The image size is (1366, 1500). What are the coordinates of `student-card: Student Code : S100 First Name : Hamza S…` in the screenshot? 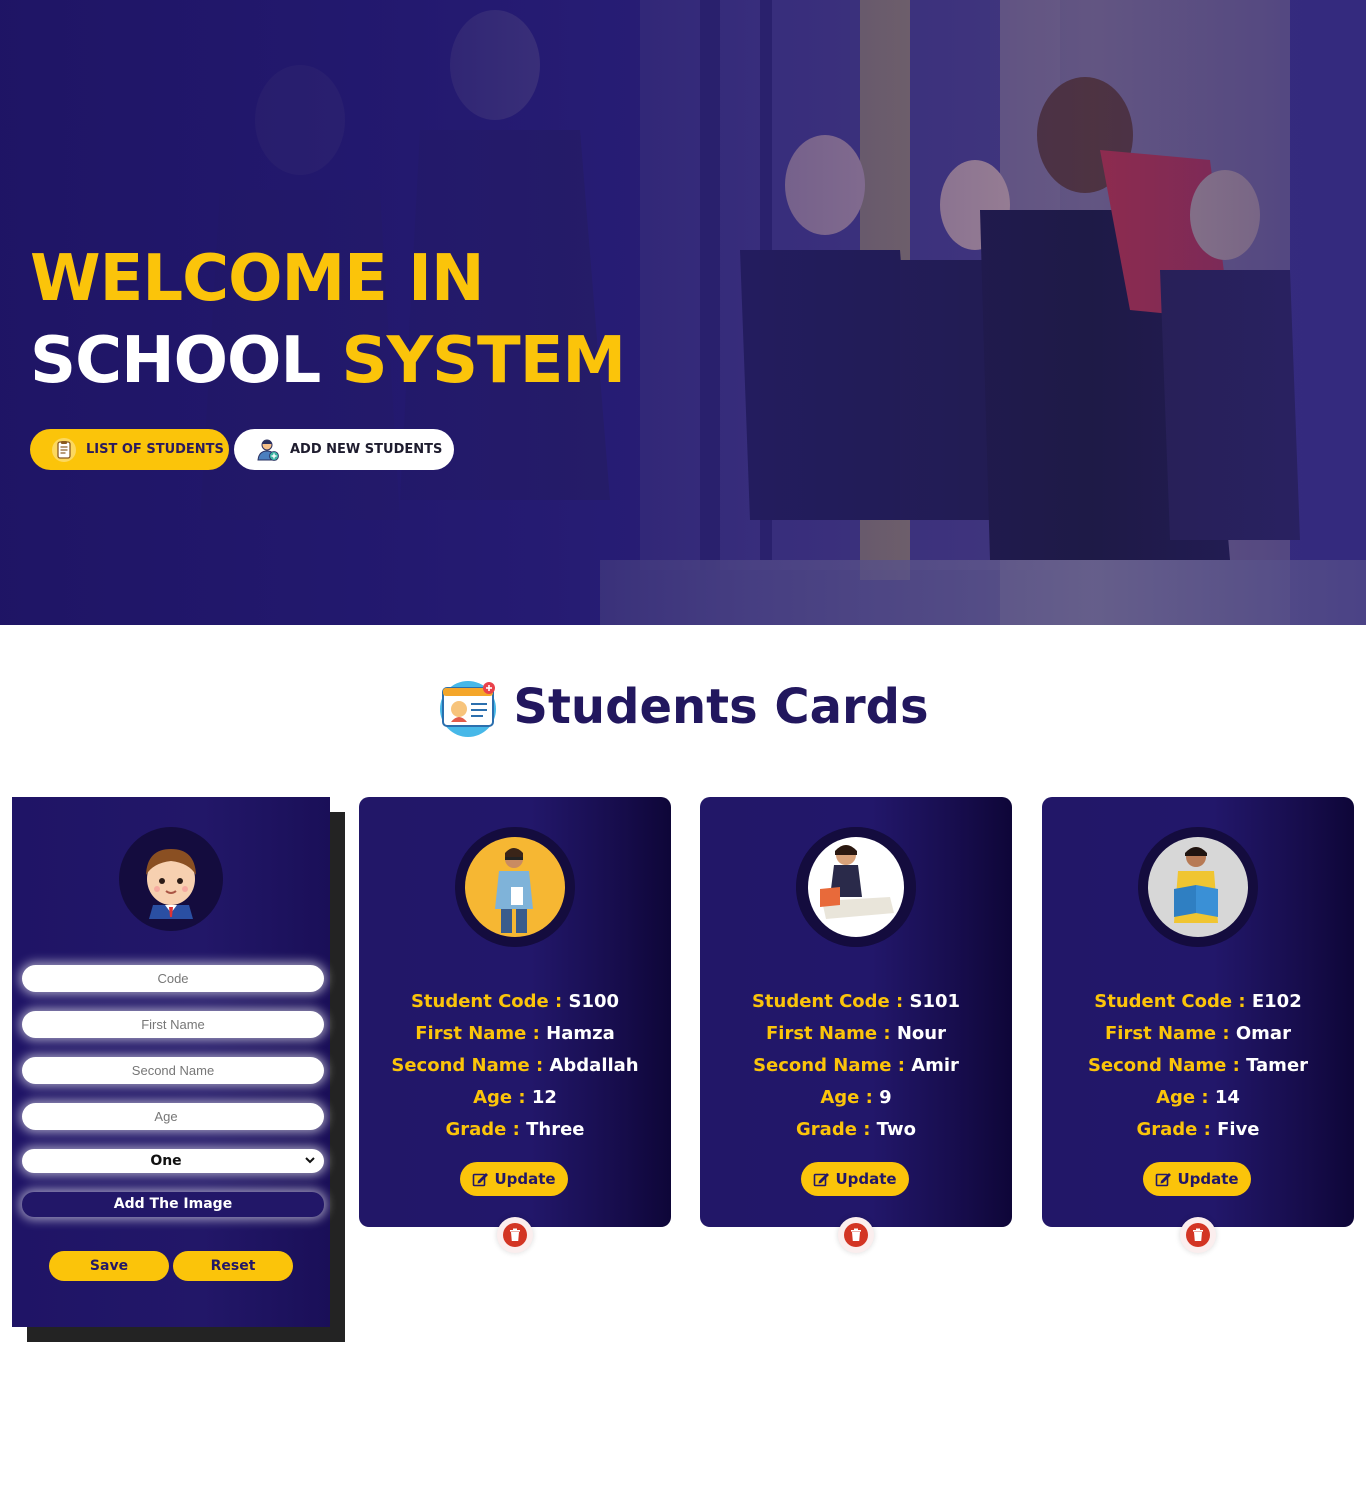 It's located at (515, 1012).